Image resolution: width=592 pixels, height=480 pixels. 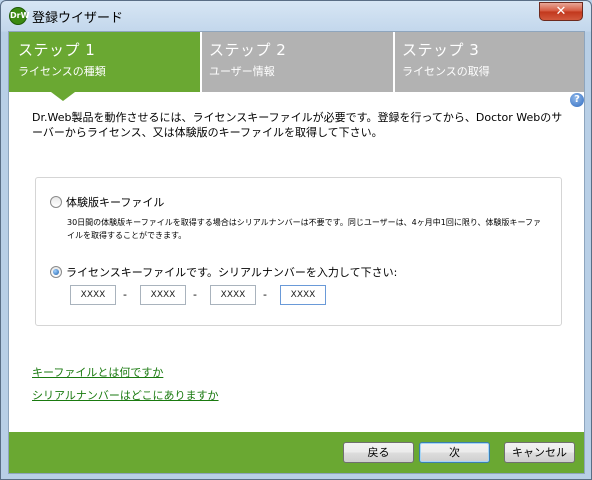 What do you see at coordinates (56, 202) in the screenshot?
I see `trial-key-radio` at bounding box center [56, 202].